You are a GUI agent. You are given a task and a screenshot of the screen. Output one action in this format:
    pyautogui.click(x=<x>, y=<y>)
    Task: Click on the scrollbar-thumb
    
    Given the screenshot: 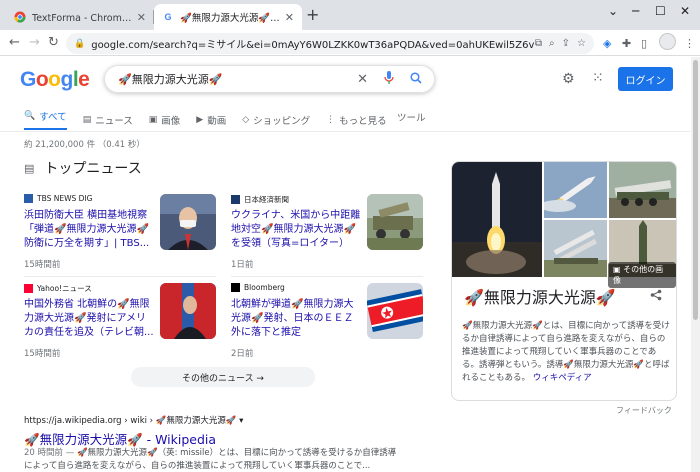 What is the action you would take?
    pyautogui.click(x=695, y=190)
    